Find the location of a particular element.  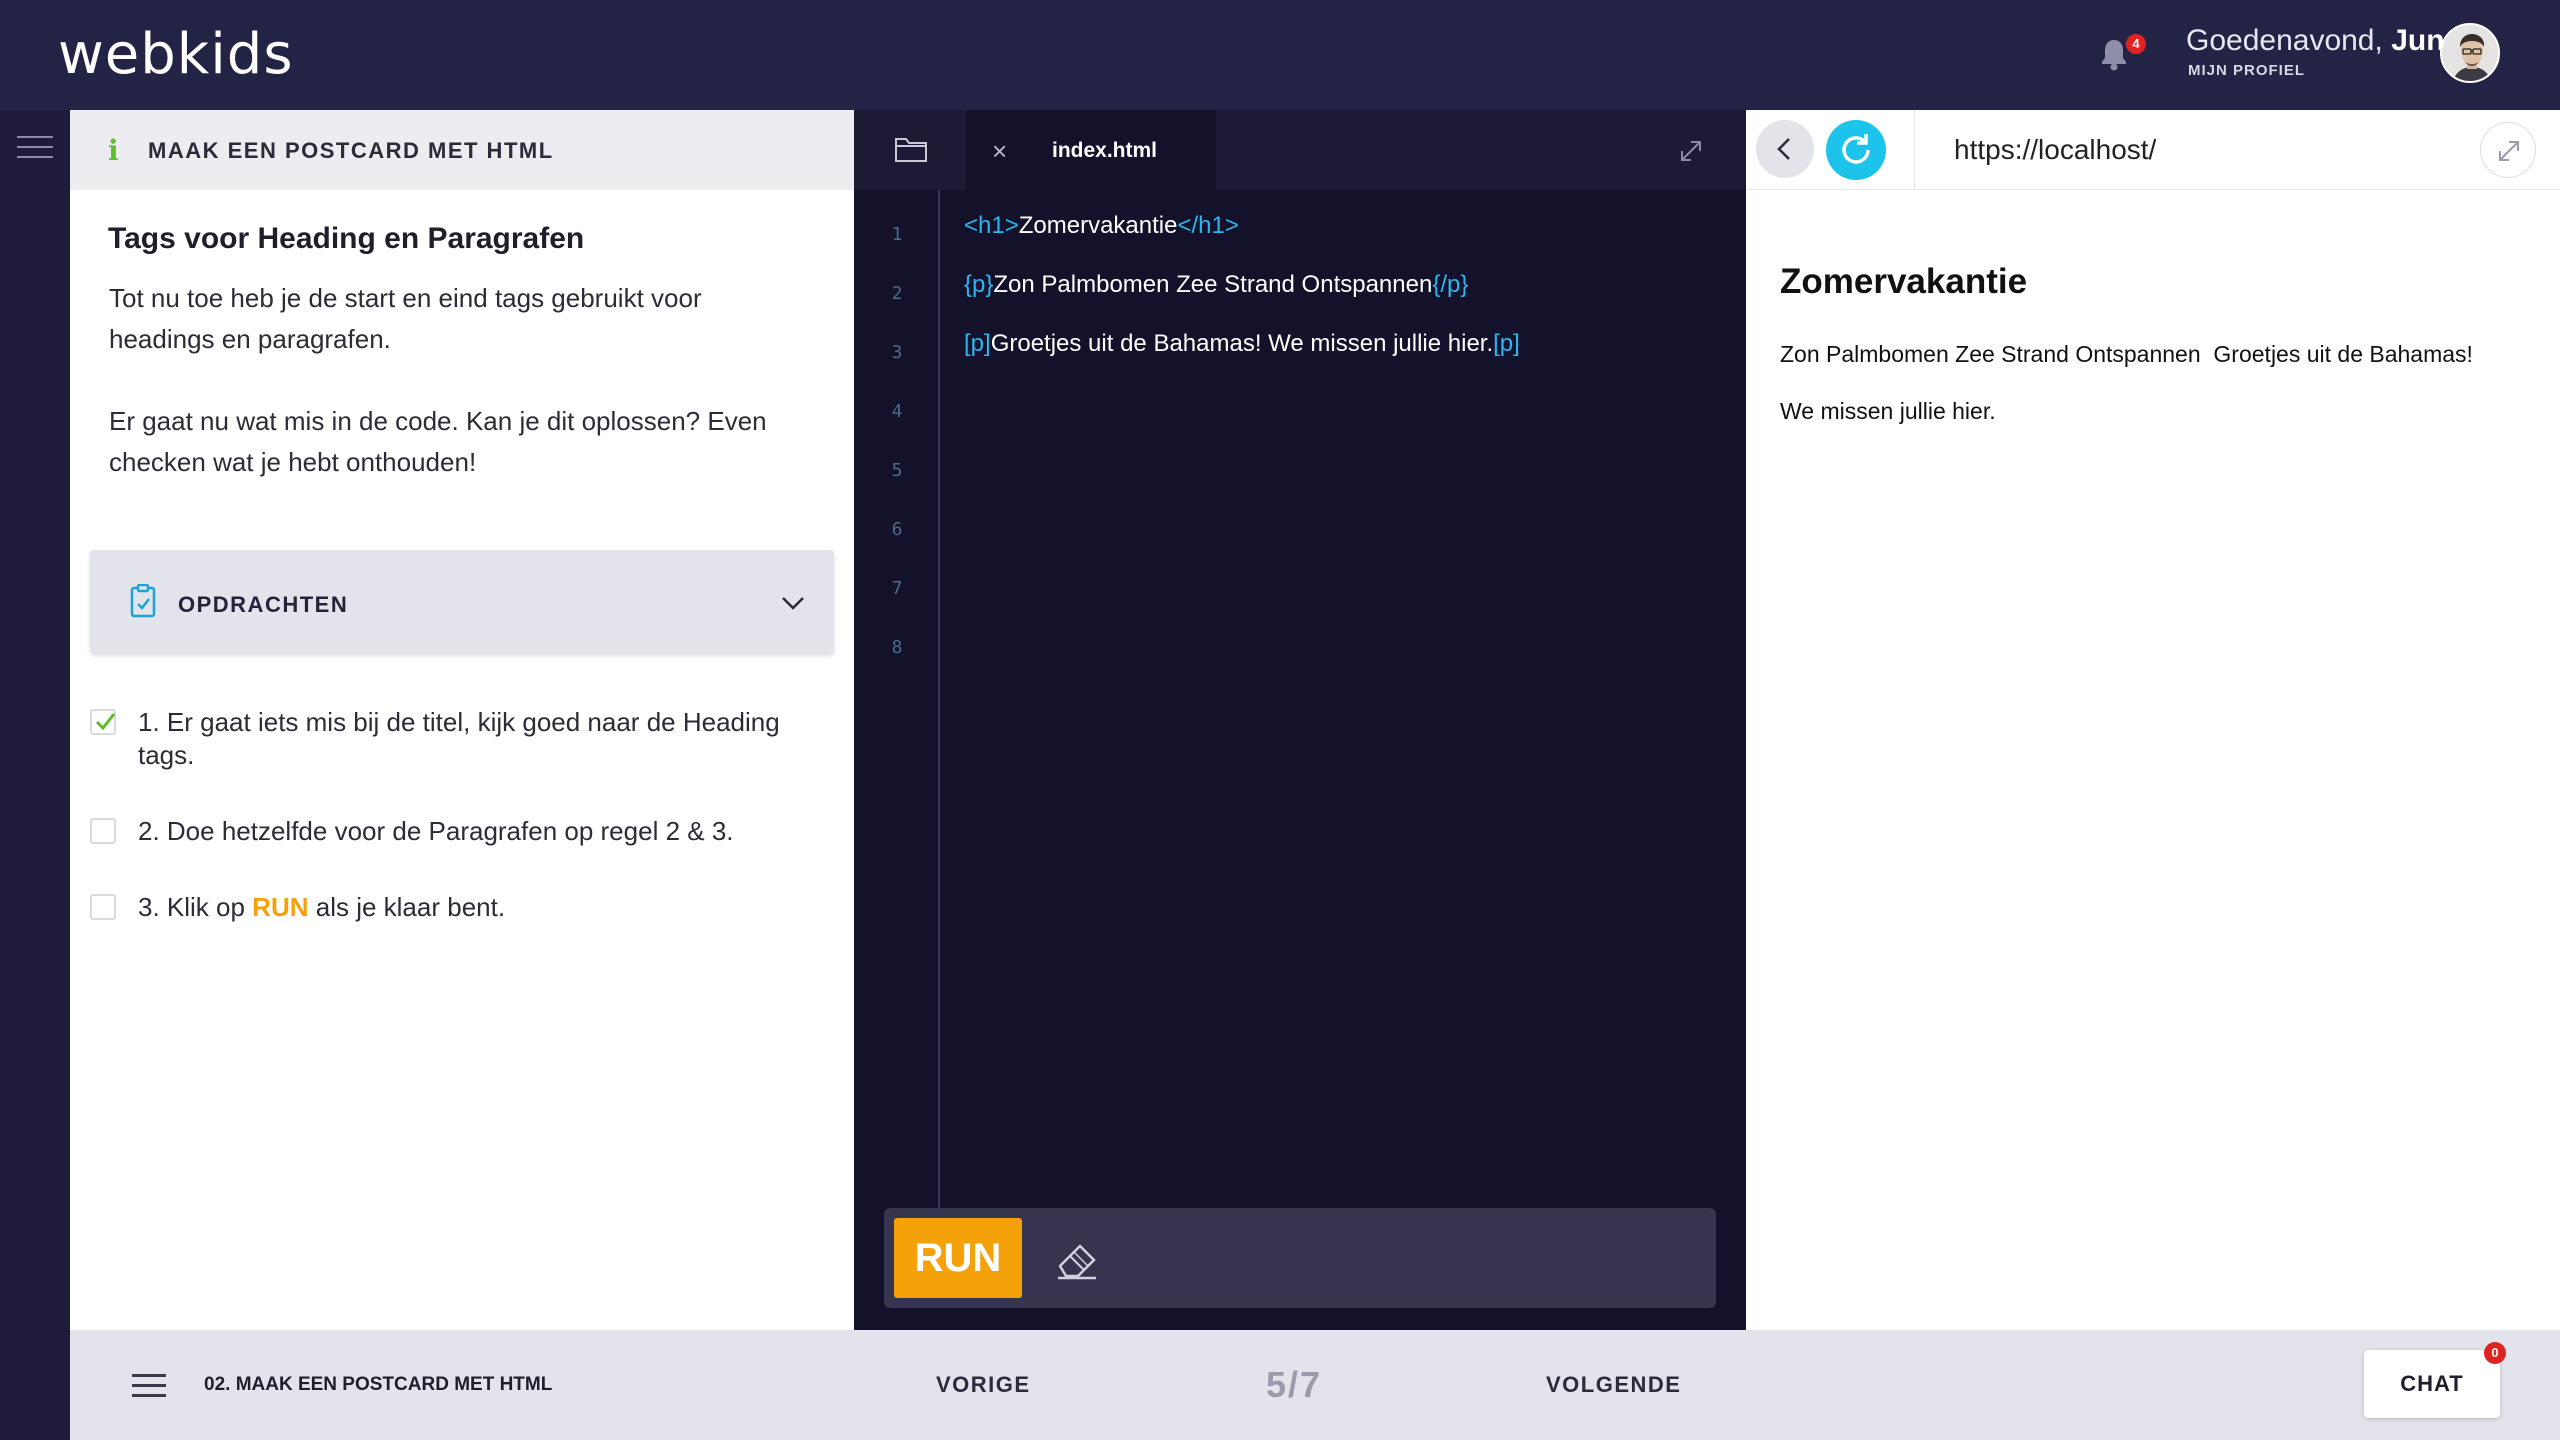

tab-label: index.html is located at coordinates (1105, 150).